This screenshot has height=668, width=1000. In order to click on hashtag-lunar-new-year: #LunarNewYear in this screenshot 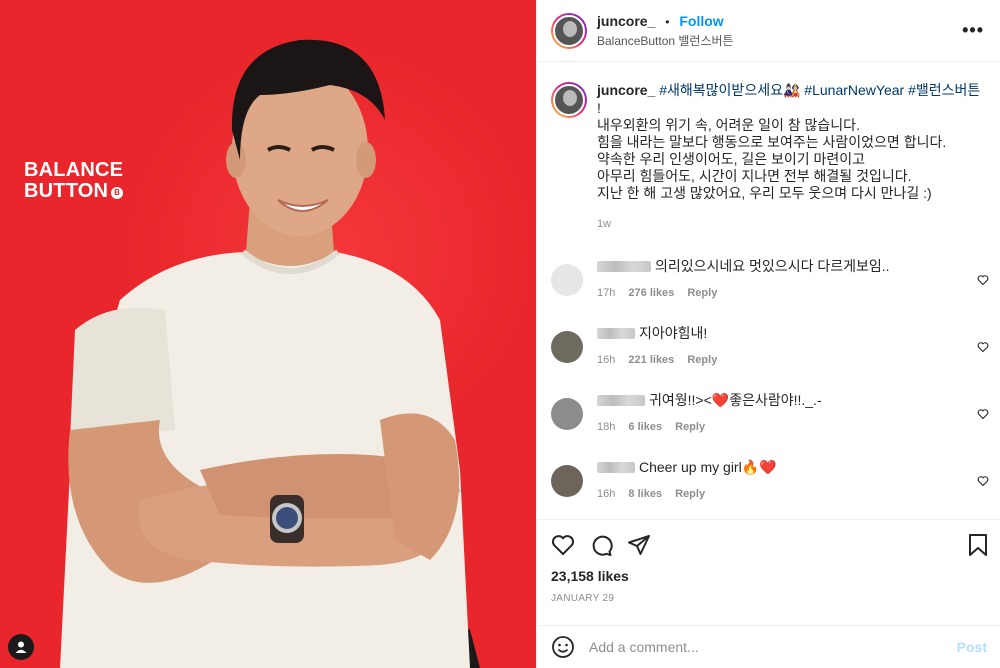, I will do `click(854, 90)`.